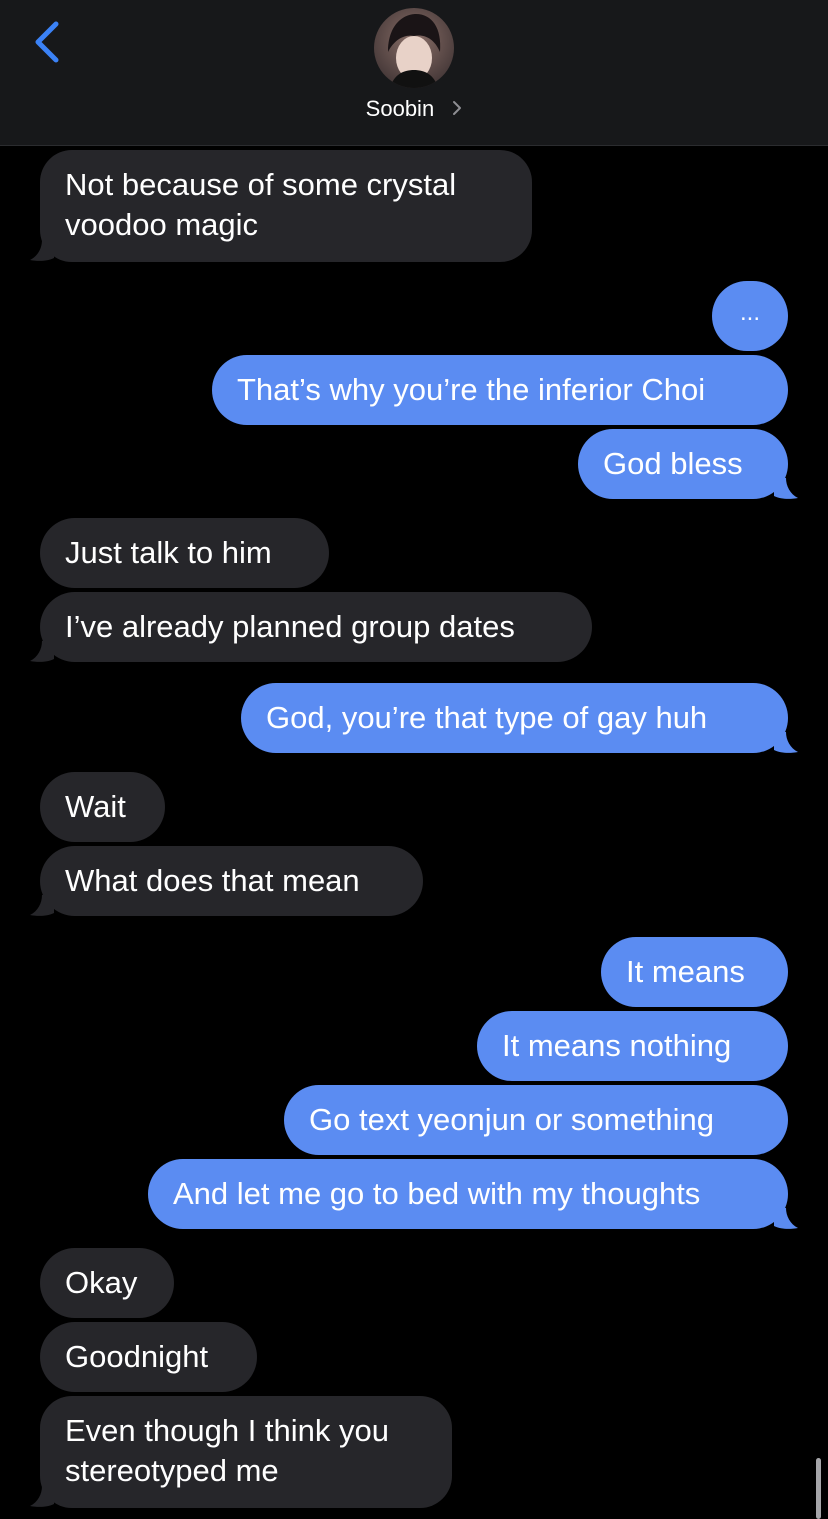 The height and width of the screenshot is (1519, 828). I want to click on message-bubble-incoming: Okay, so click(107, 1283).